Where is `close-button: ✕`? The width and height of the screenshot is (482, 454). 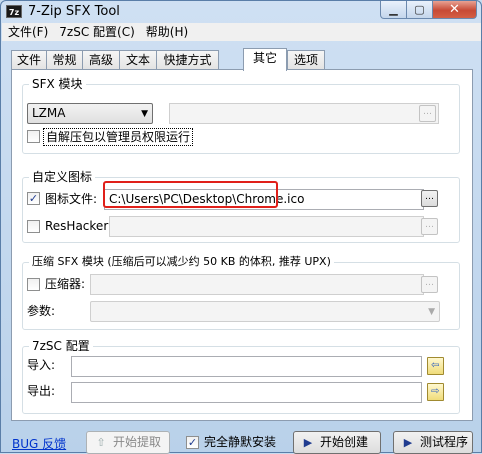 close-button: ✕ is located at coordinates (455, 10).